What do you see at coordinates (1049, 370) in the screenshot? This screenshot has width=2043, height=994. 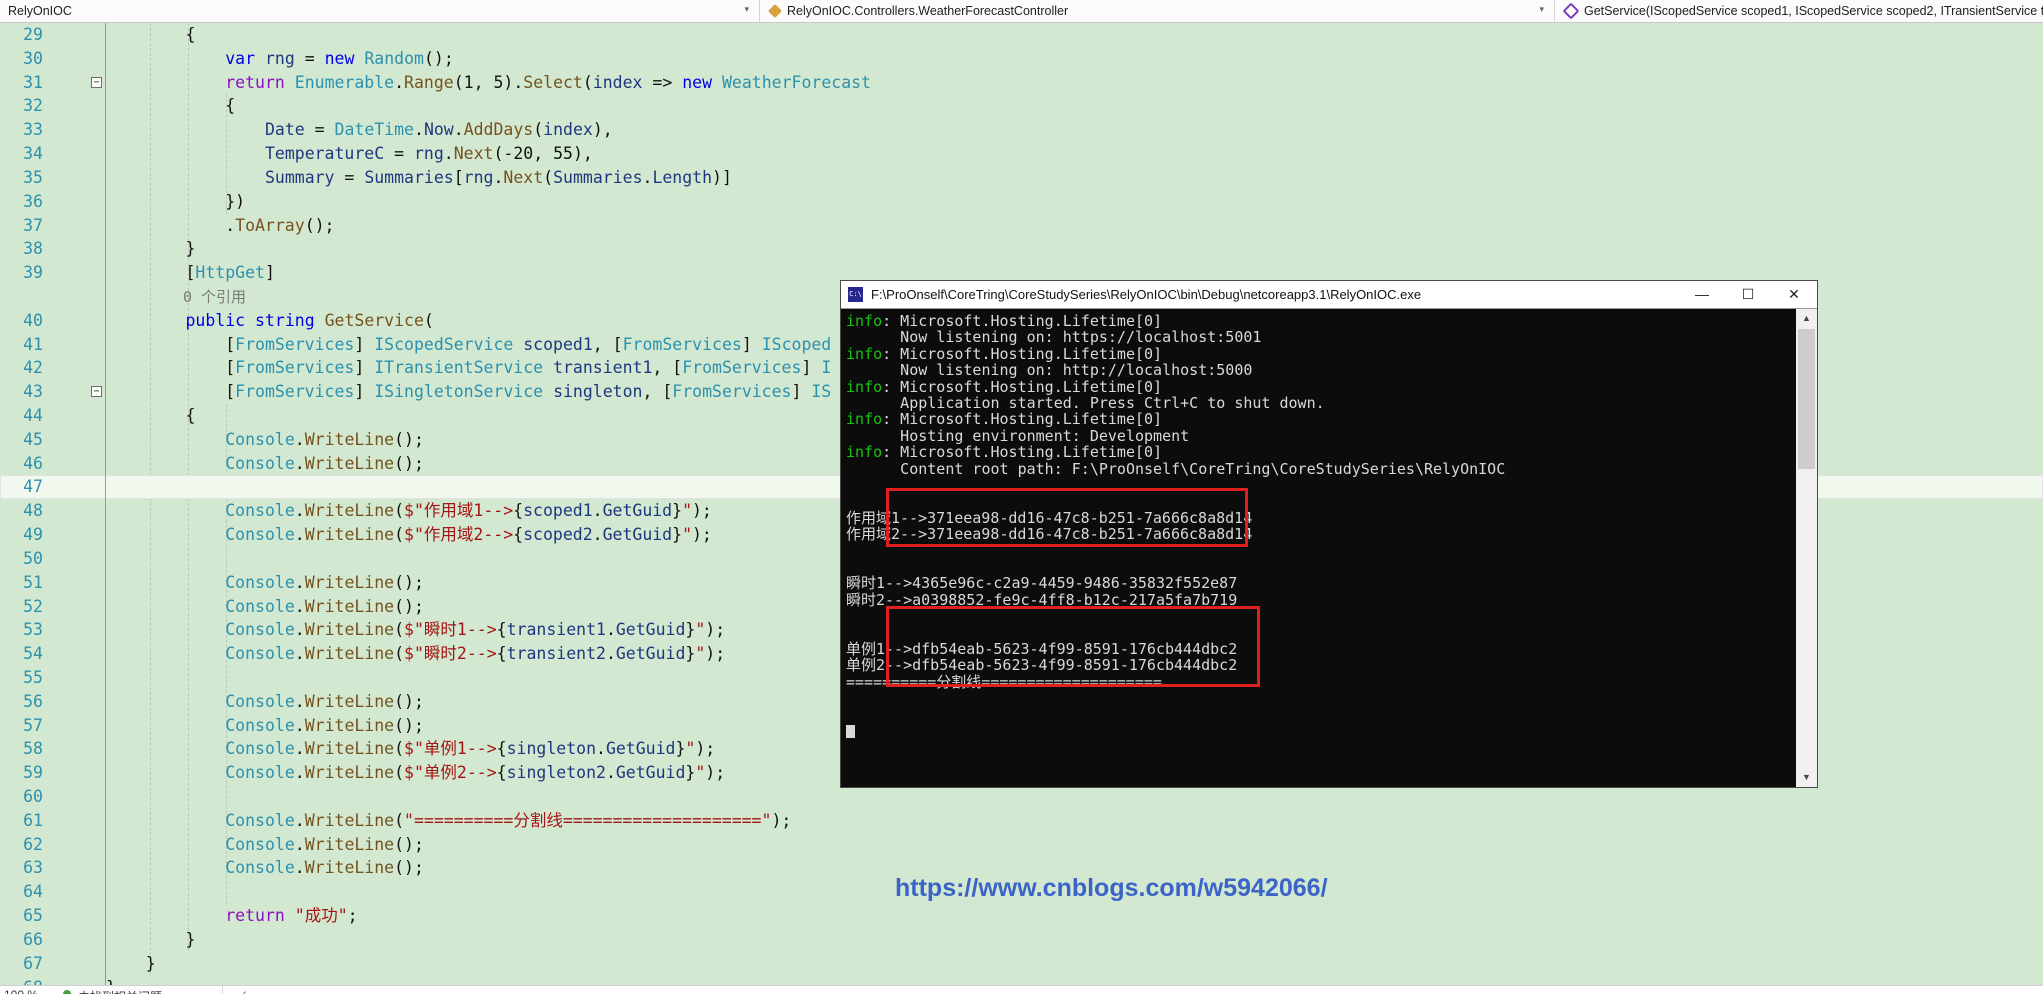 I see `console-line: Now listening on: http://localhost:5000` at bounding box center [1049, 370].